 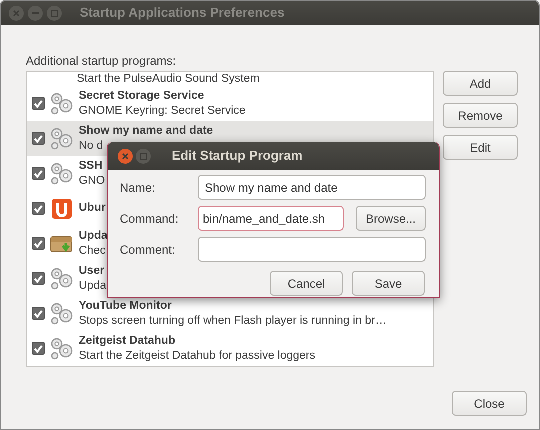 What do you see at coordinates (197, 356) in the screenshot?
I see `program-description: Start the Zeitgeist Datahub for passive loggers` at bounding box center [197, 356].